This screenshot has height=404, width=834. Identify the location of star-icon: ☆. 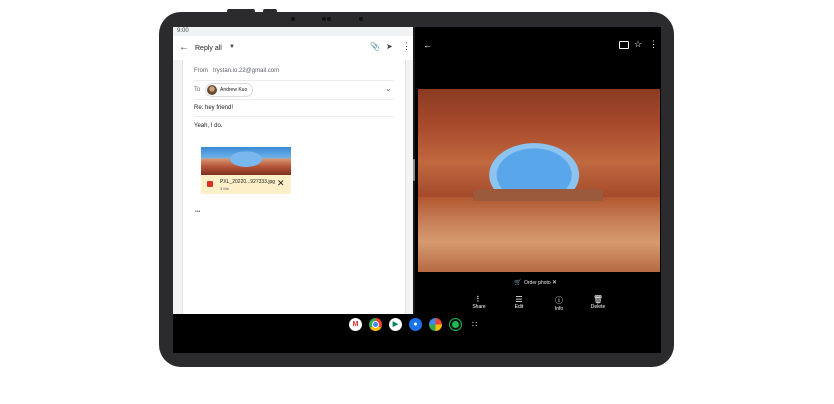
(638, 44).